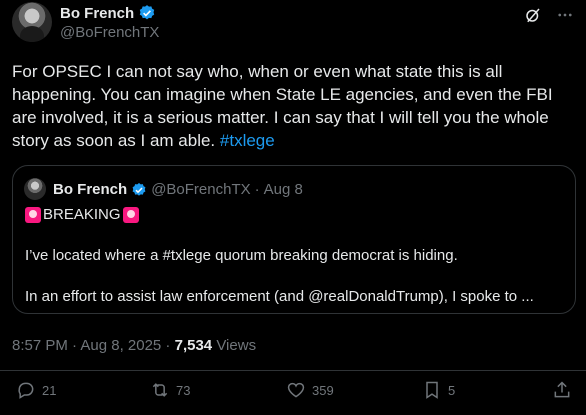 The image size is (586, 415). Describe the element at coordinates (432, 390) in the screenshot. I see `bookmark-icon` at that location.